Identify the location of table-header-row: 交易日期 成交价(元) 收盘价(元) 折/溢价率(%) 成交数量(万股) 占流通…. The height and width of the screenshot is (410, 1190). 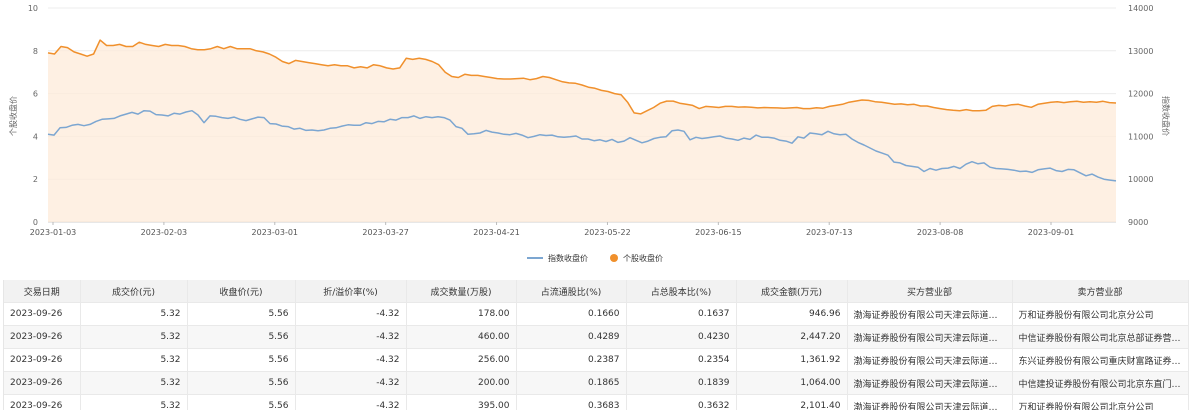
(596, 291).